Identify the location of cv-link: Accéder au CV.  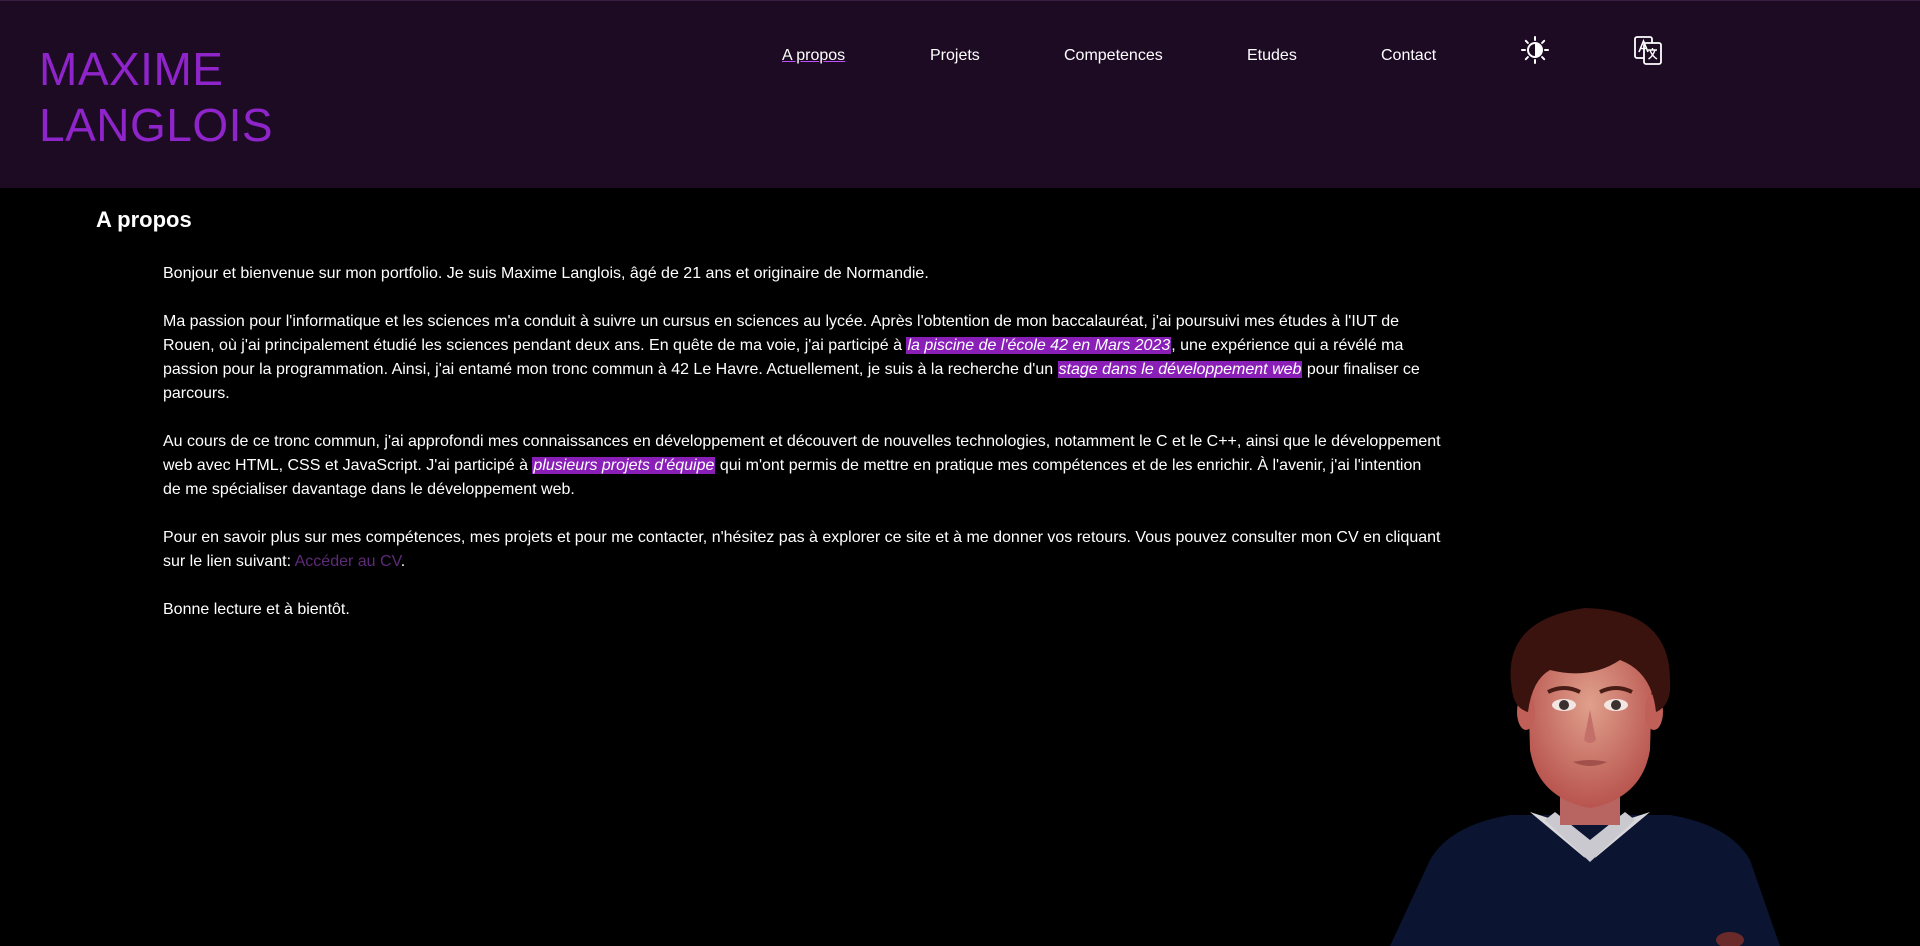
(348, 561).